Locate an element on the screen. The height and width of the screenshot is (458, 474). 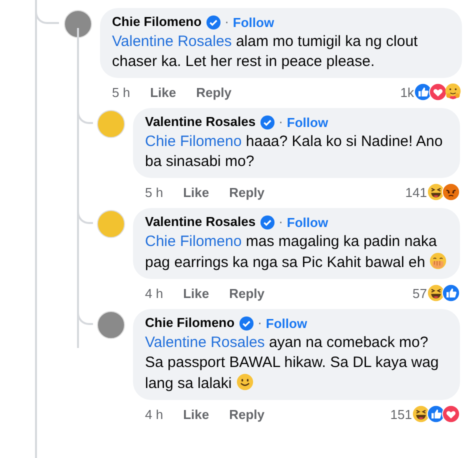
hugging-face-reaction-icon is located at coordinates (453, 92).